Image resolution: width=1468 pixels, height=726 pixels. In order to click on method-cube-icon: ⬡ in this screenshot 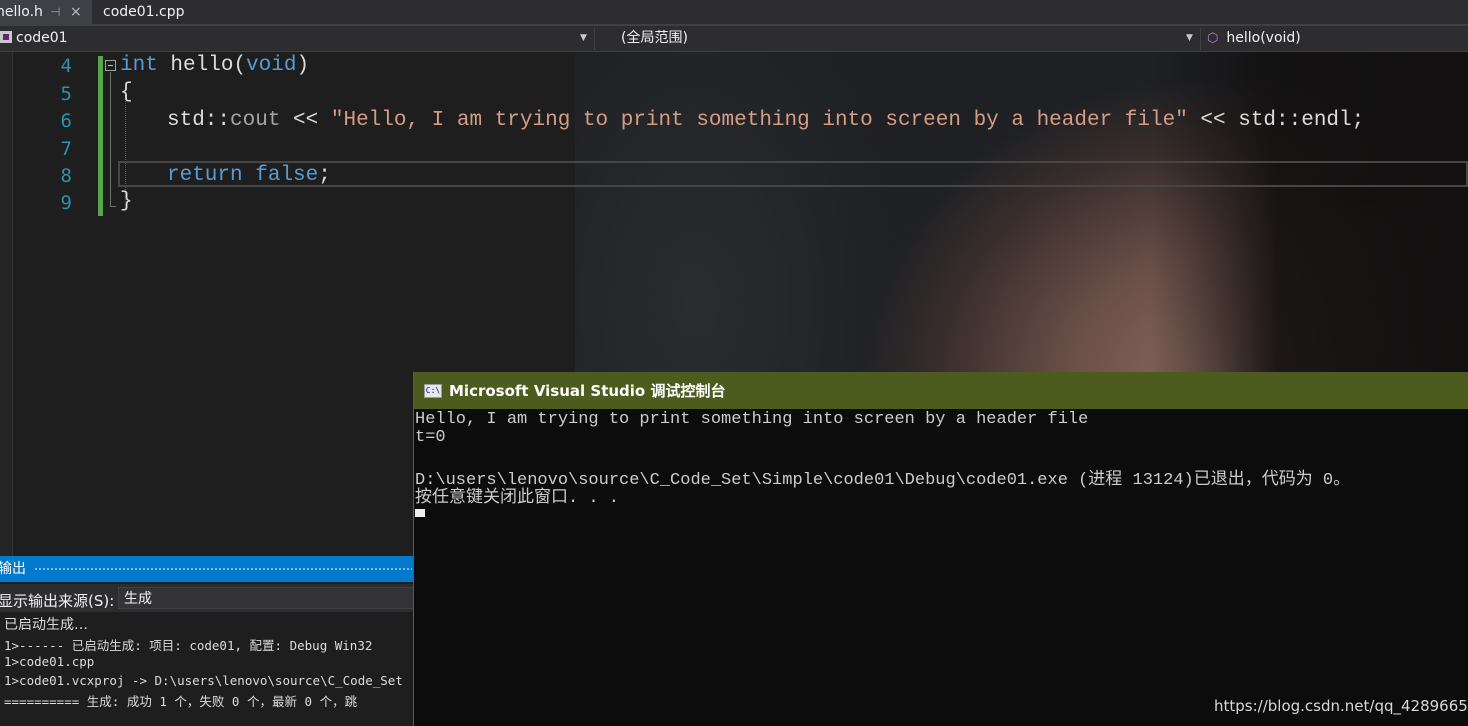, I will do `click(1213, 38)`.